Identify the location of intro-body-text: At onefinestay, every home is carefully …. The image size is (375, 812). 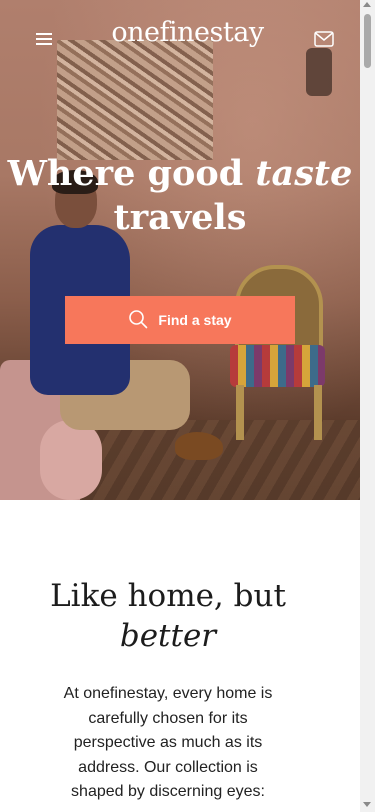
(168, 742).